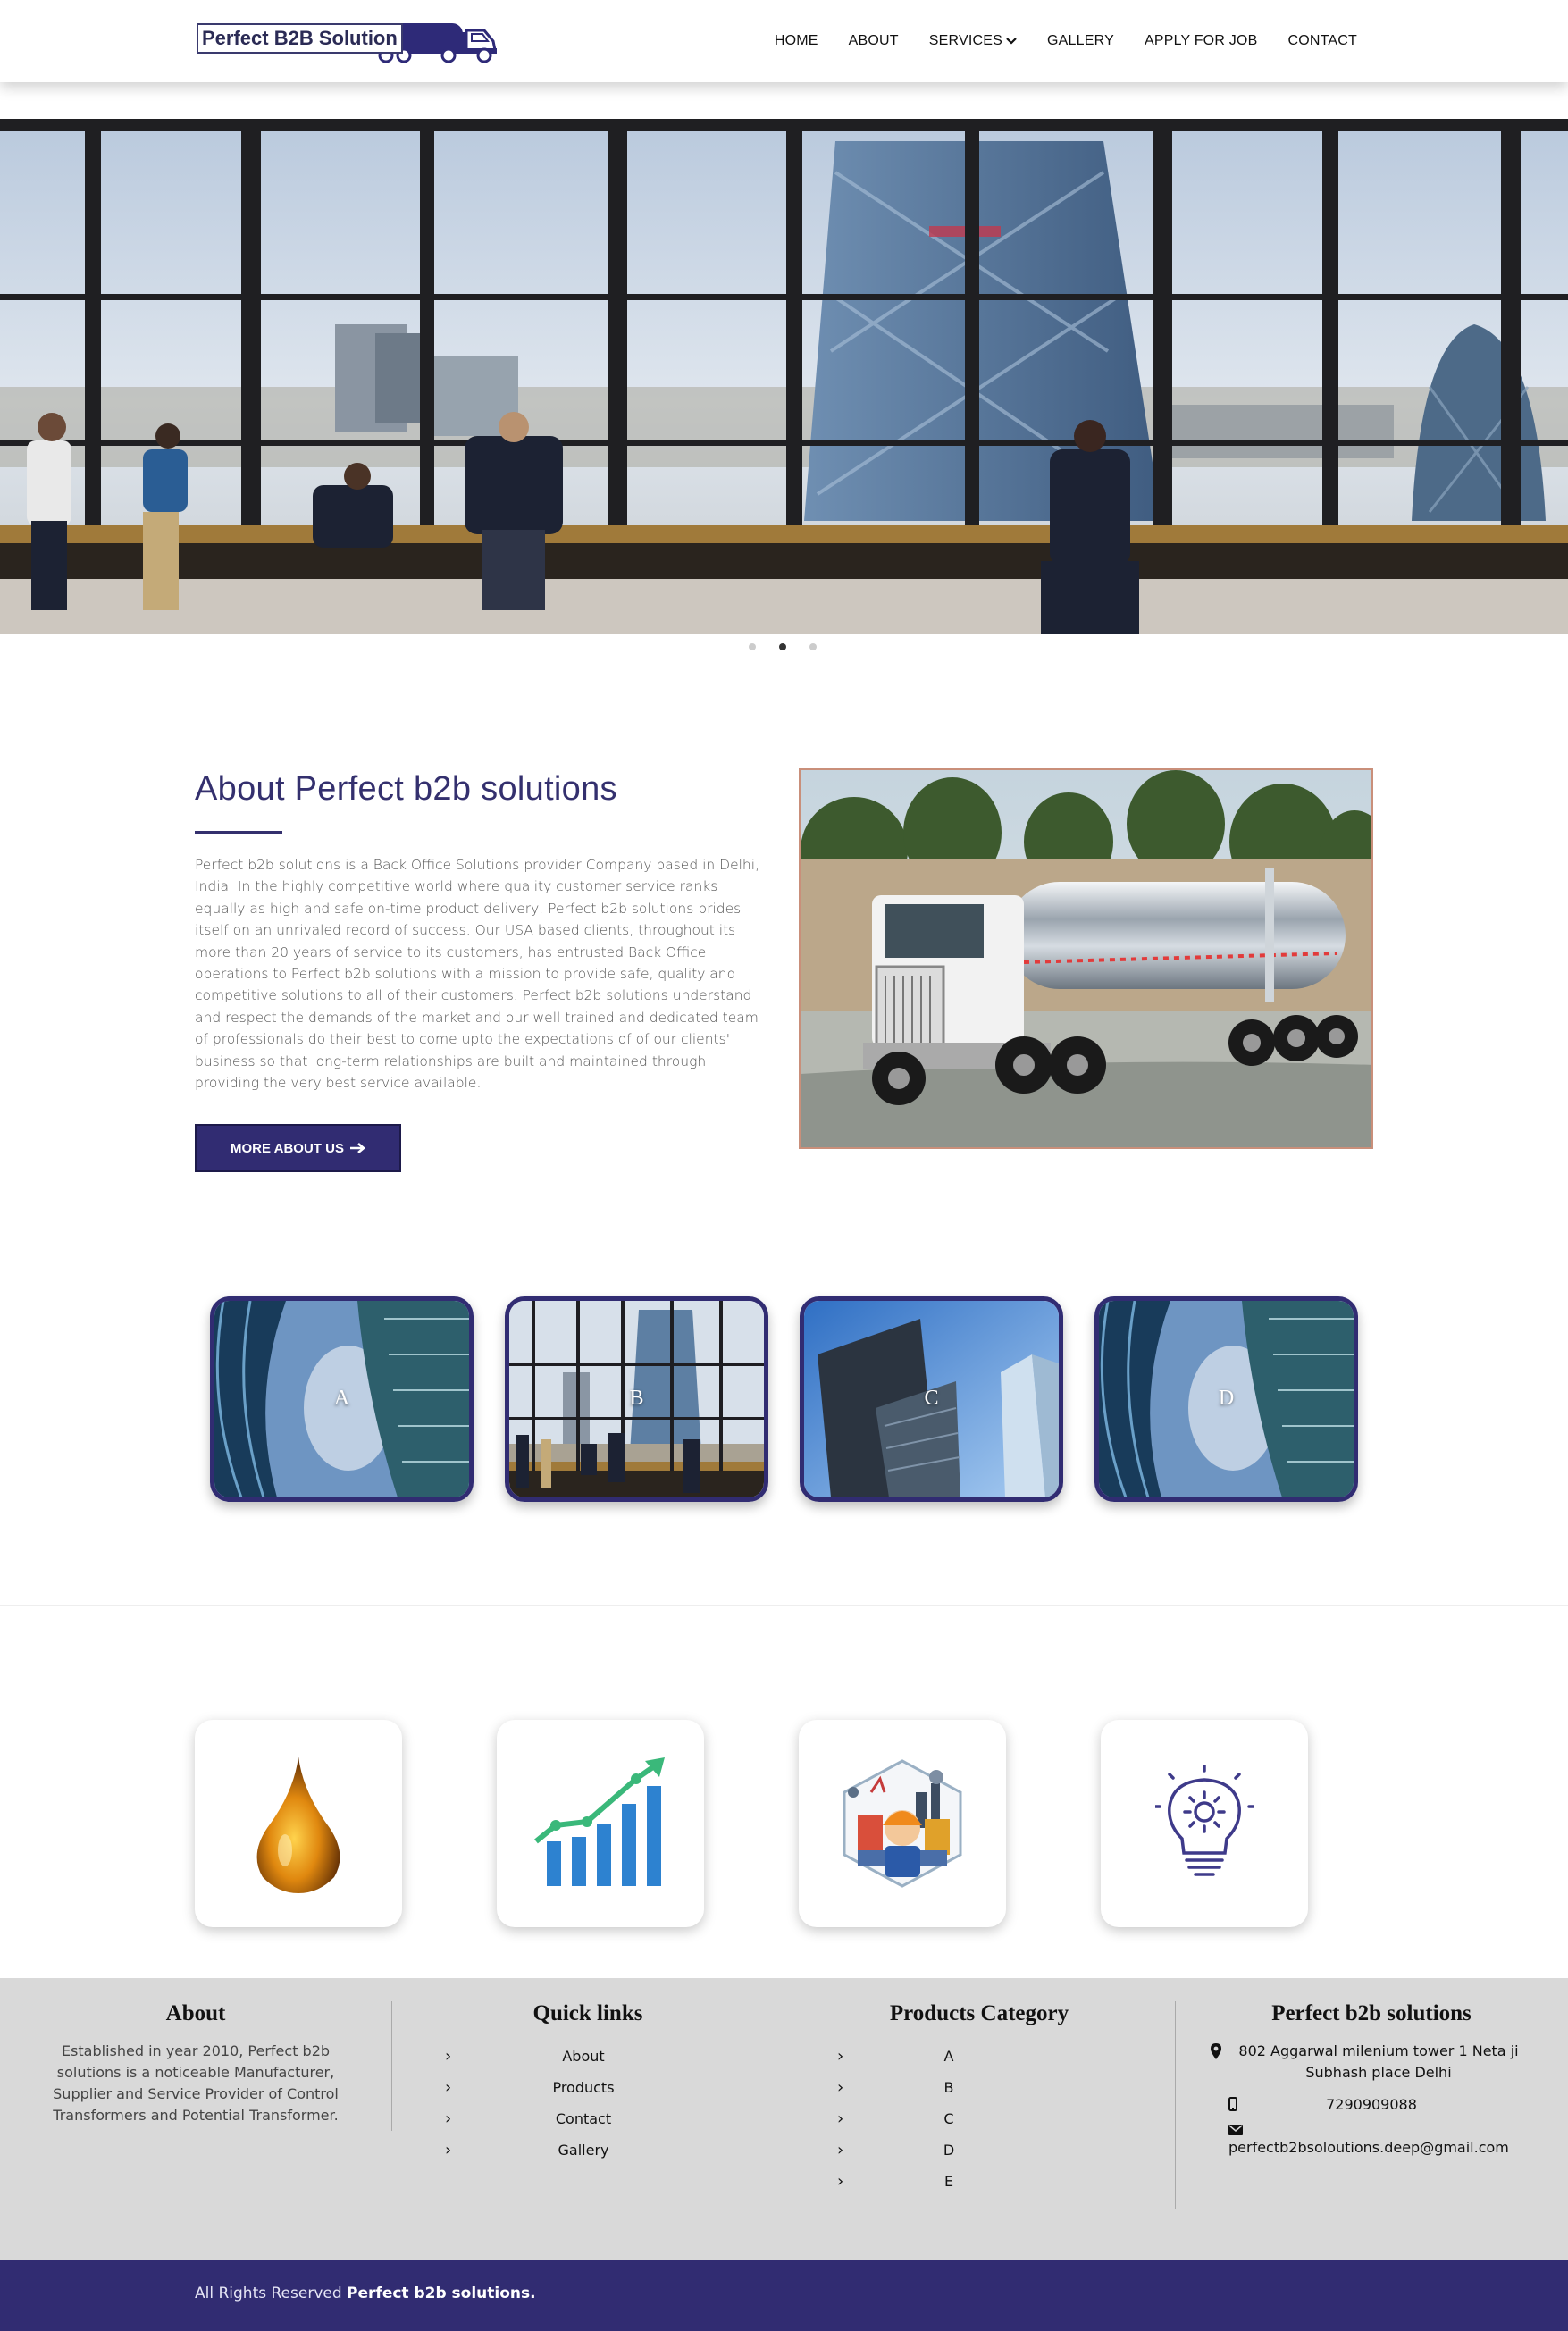 This screenshot has width=1568, height=2331. What do you see at coordinates (300, 39) in the screenshot?
I see `logo-text: Perfect B2B Solution` at bounding box center [300, 39].